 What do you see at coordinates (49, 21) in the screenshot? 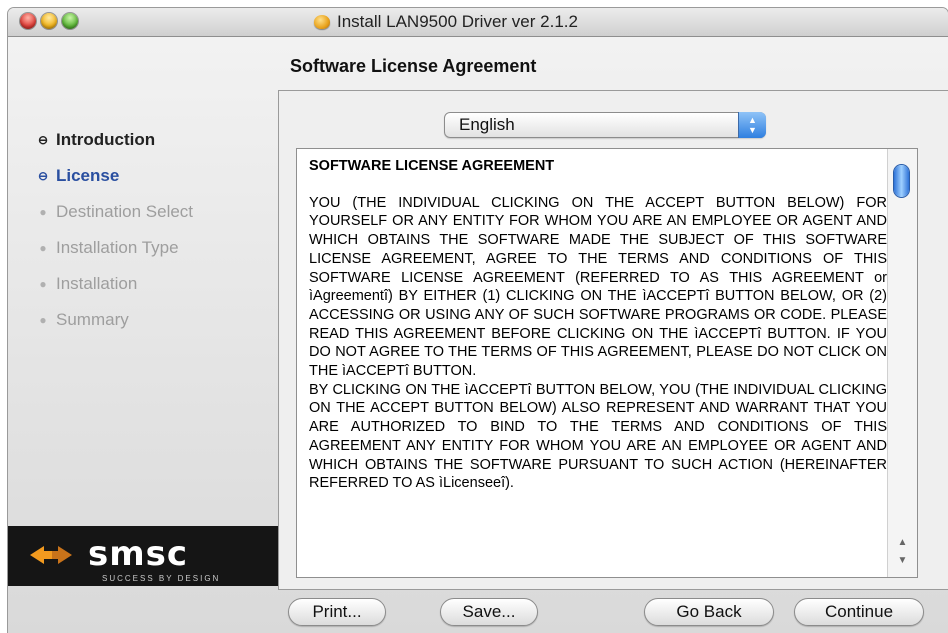
I see `minimize-window-button` at bounding box center [49, 21].